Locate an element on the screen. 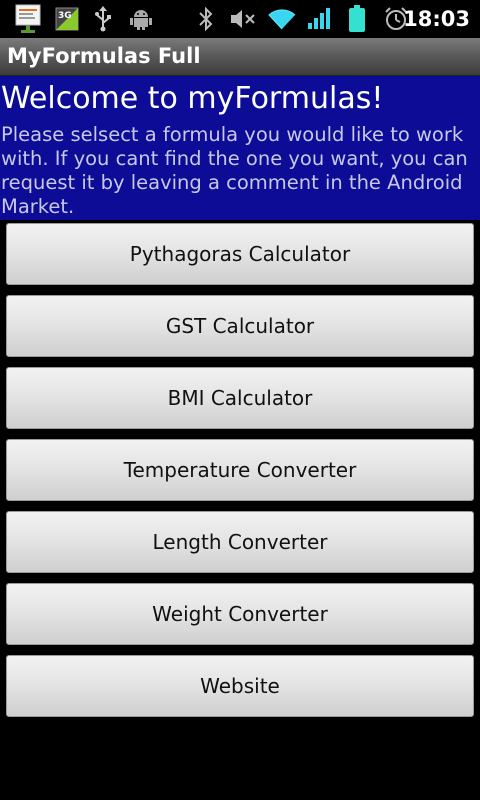 The height and width of the screenshot is (800, 480). app-title-bar: MyFormulas Full is located at coordinates (240, 57).